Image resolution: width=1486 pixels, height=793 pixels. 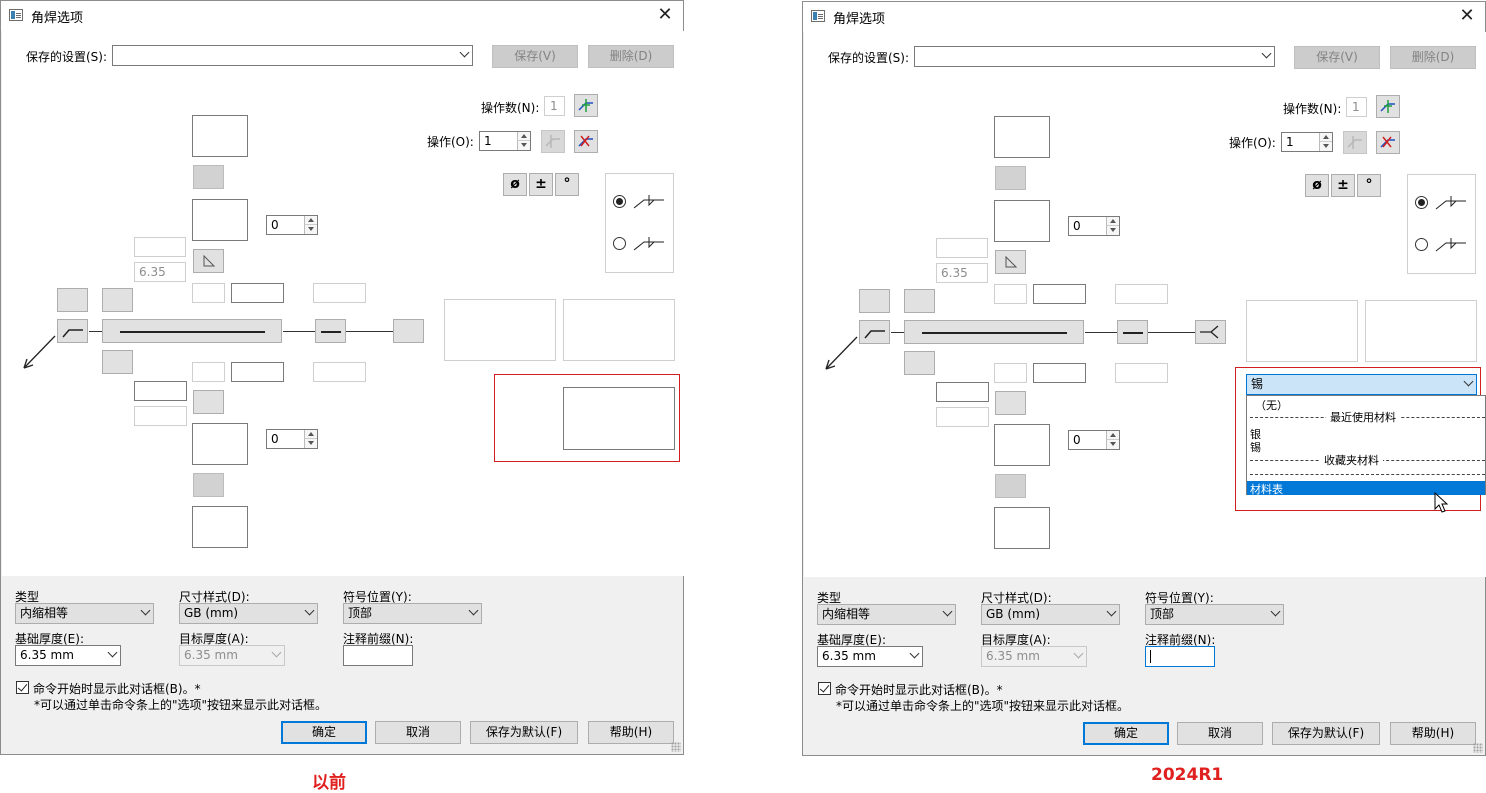 I want to click on note-prefix-input, so click(x=1180, y=656).